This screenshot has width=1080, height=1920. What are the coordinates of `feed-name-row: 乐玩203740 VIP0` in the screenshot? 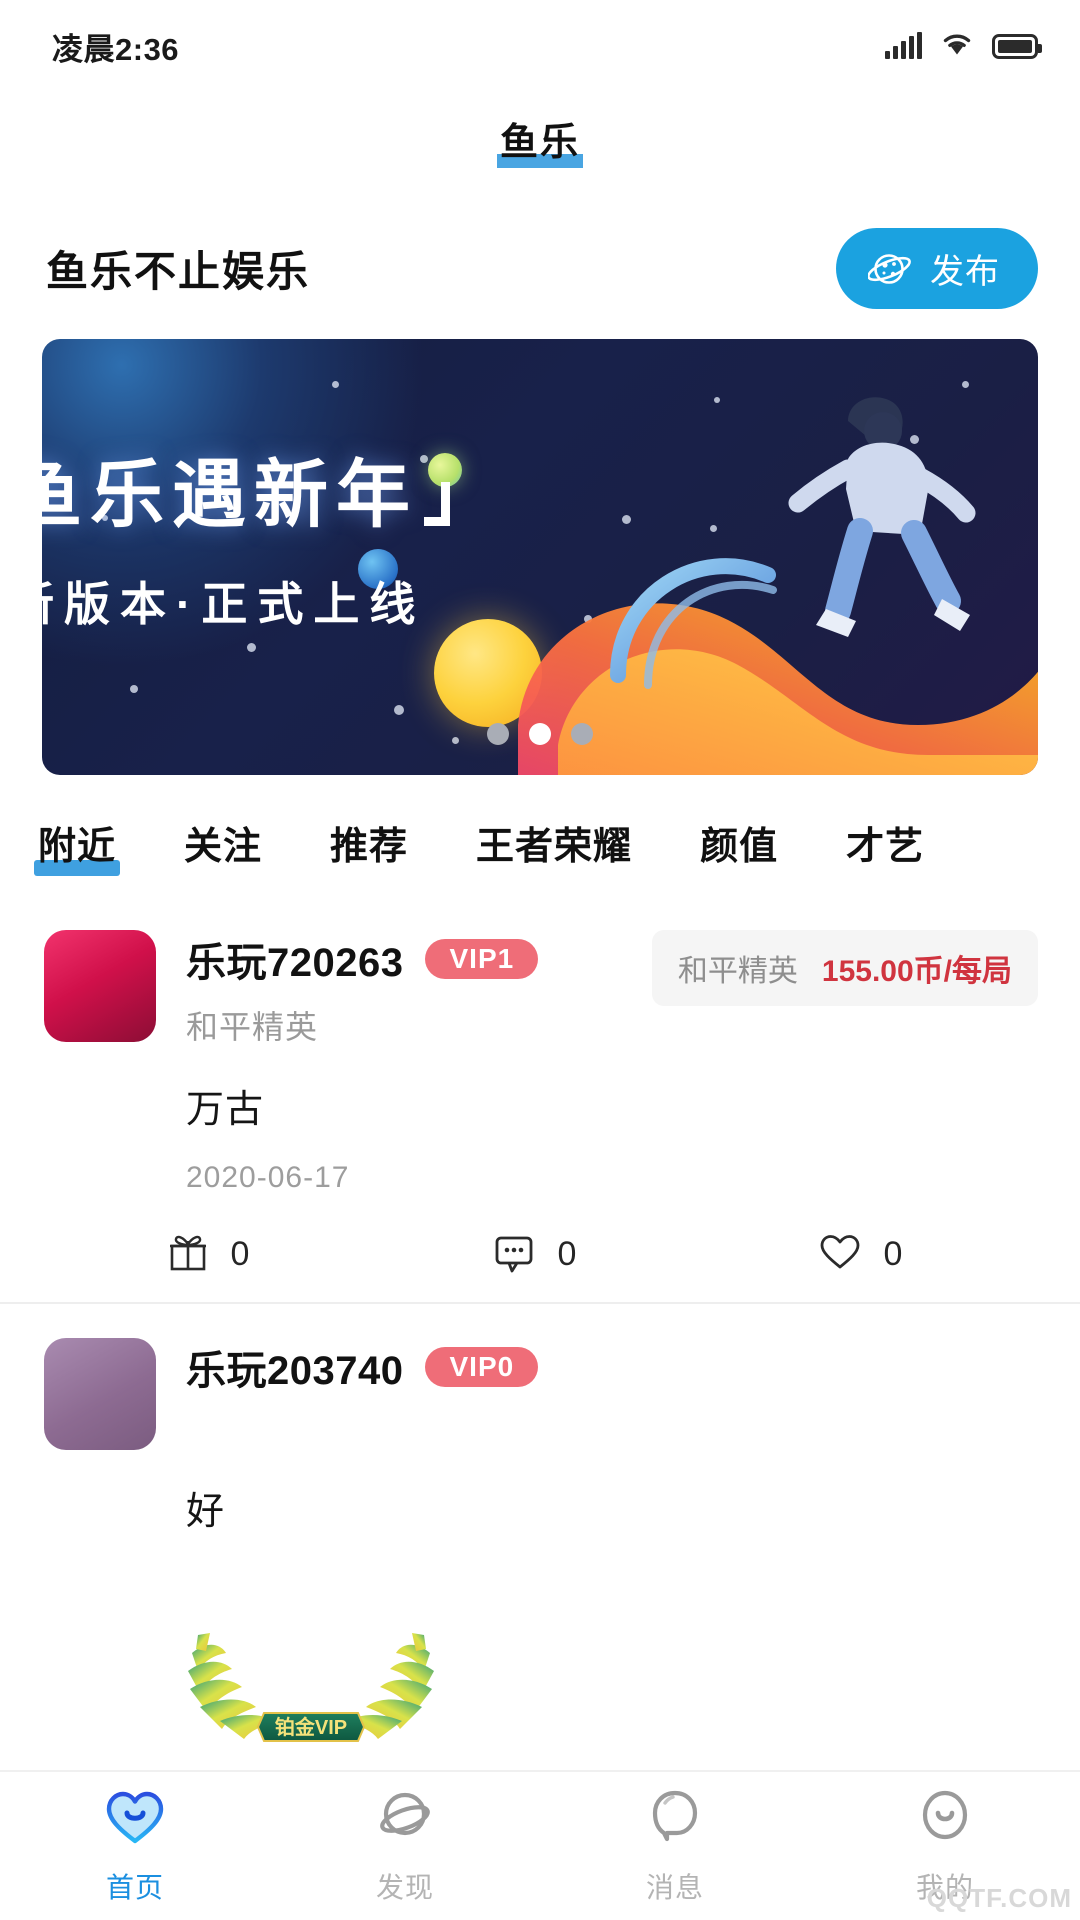 It's located at (612, 1367).